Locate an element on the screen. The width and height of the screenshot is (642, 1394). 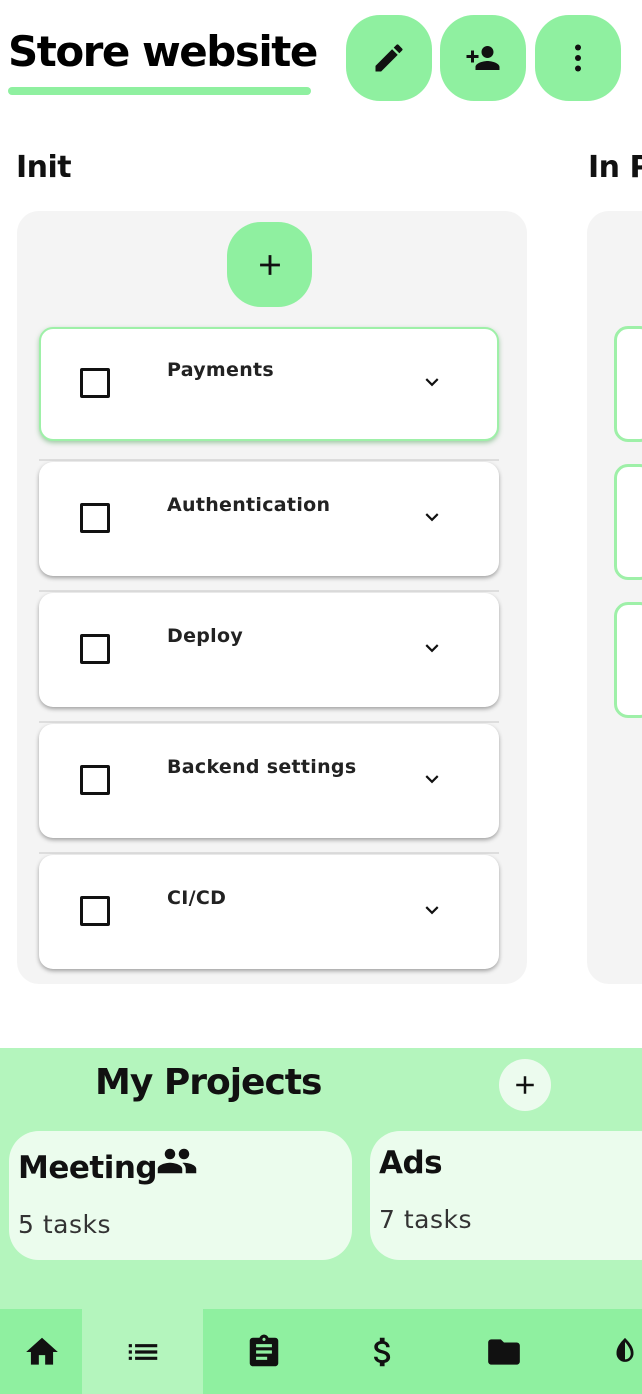
task-label: Payments is located at coordinates (221, 370).